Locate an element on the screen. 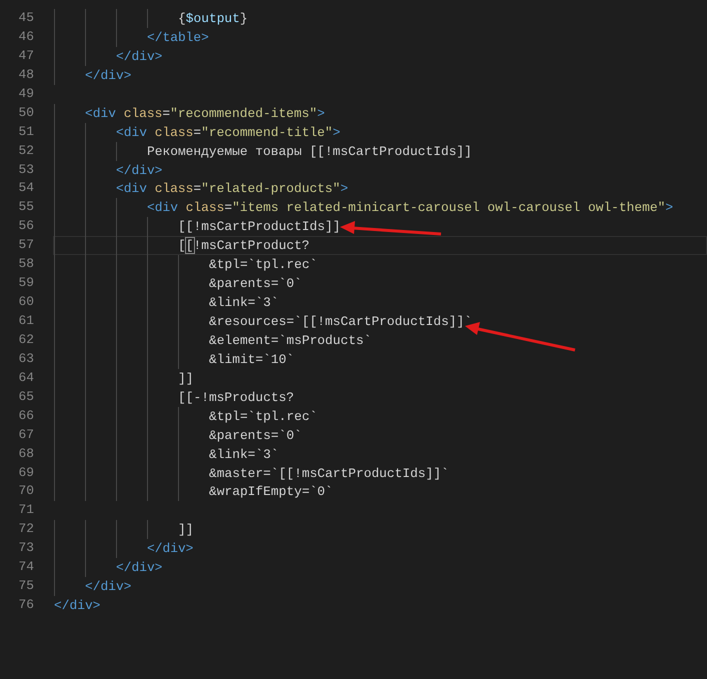 This screenshot has width=707, height=679. line-number: 46 is located at coordinates (26, 37).